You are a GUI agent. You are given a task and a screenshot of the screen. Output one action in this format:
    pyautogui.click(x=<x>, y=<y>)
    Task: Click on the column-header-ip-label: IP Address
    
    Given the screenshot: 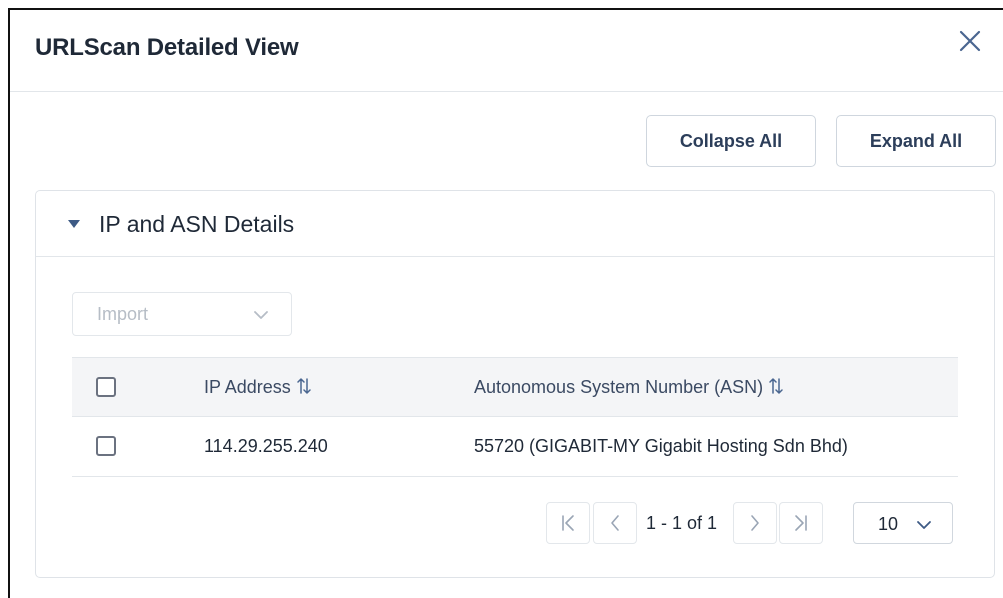 What is the action you would take?
    pyautogui.click(x=247, y=387)
    